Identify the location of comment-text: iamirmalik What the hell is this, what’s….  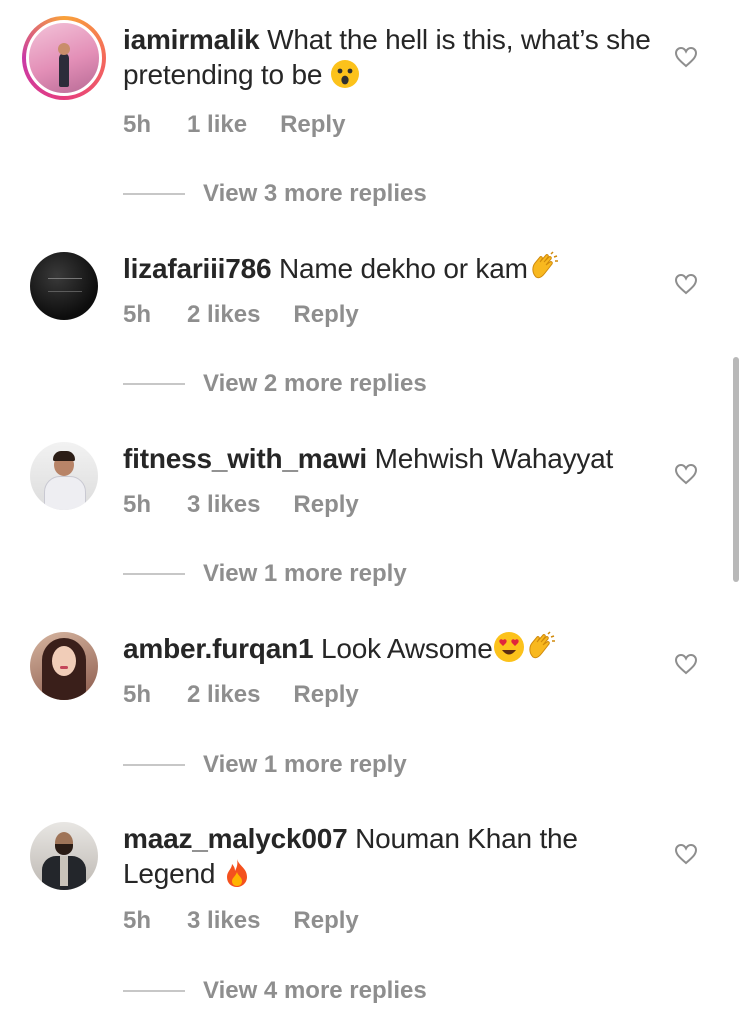
(388, 57).